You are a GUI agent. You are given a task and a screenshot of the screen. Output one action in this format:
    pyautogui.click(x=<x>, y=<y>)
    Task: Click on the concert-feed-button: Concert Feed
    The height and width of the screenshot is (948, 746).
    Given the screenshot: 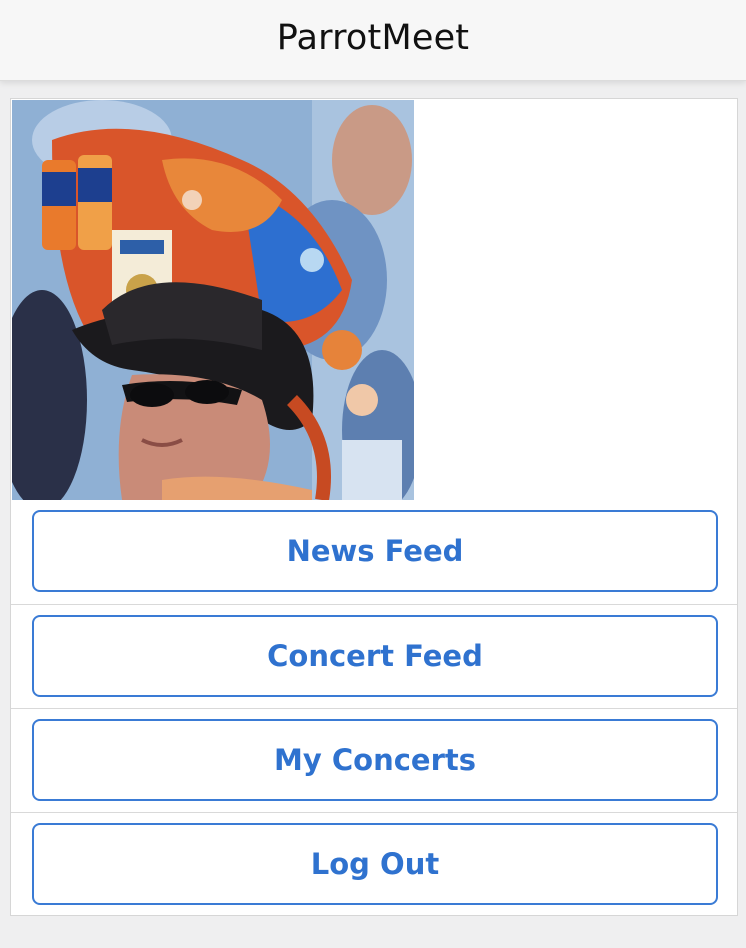 What is the action you would take?
    pyautogui.click(x=375, y=656)
    